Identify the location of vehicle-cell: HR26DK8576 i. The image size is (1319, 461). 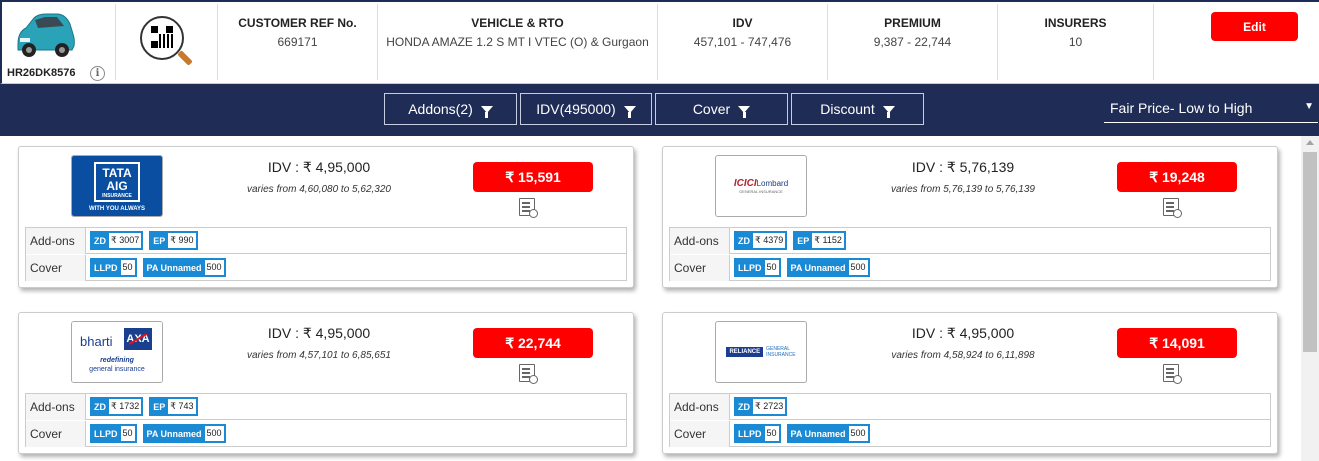
(60, 42).